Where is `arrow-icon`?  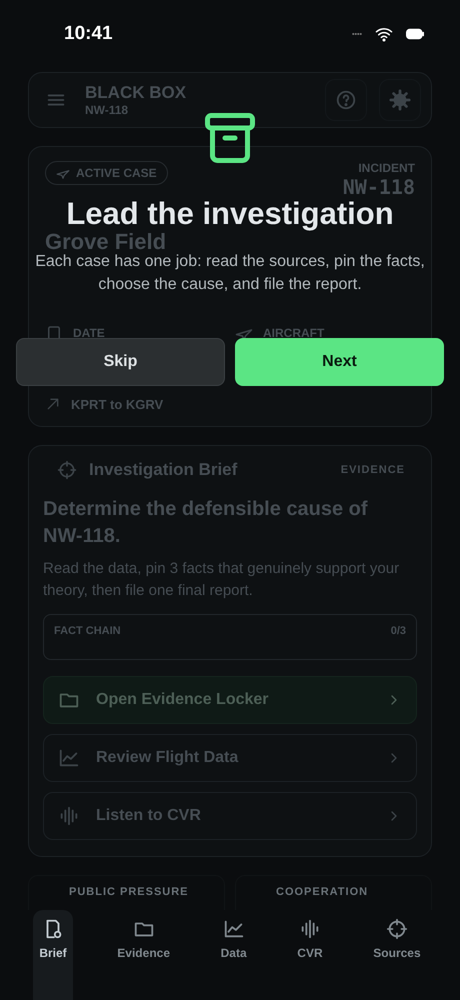
arrow-icon is located at coordinates (53, 404).